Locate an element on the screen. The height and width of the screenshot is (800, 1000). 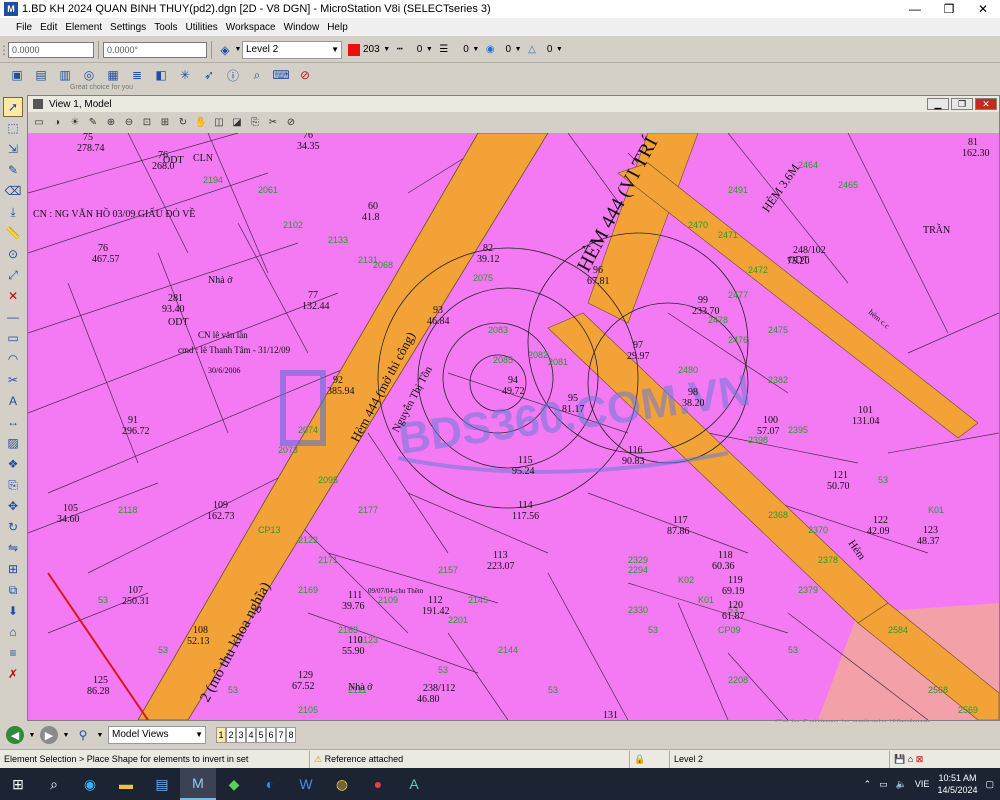
layers-tool: ≡ is located at coordinates (13, 653).